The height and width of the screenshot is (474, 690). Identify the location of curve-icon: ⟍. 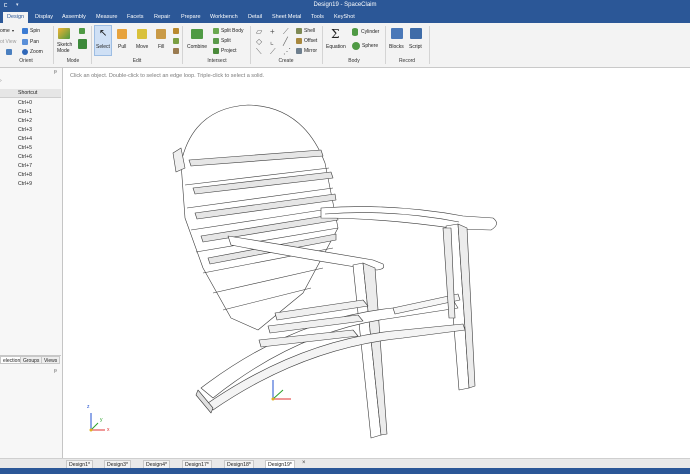
(259, 52).